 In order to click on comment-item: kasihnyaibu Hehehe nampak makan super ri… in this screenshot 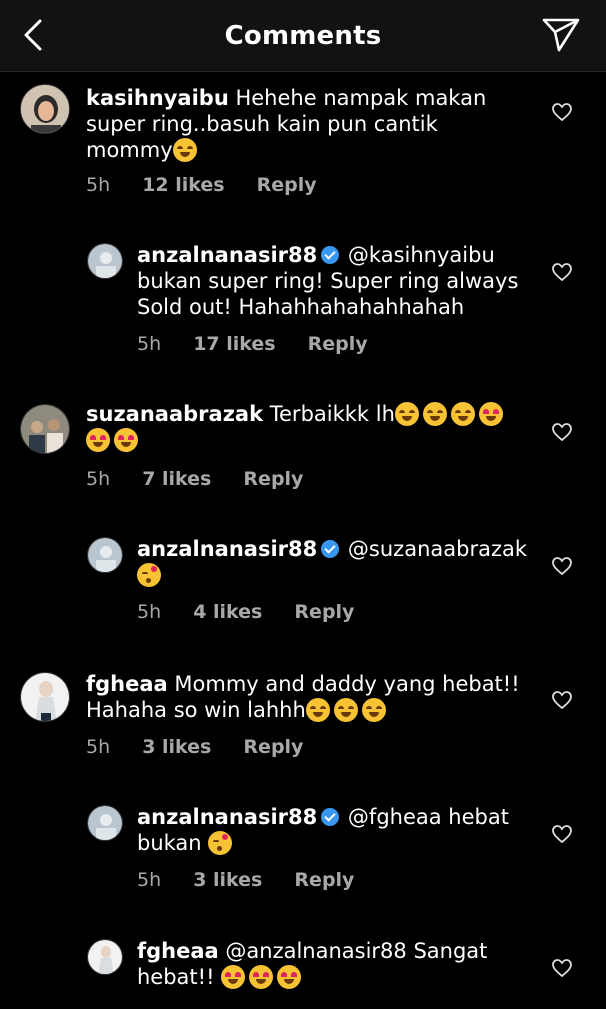, I will do `click(303, 143)`.